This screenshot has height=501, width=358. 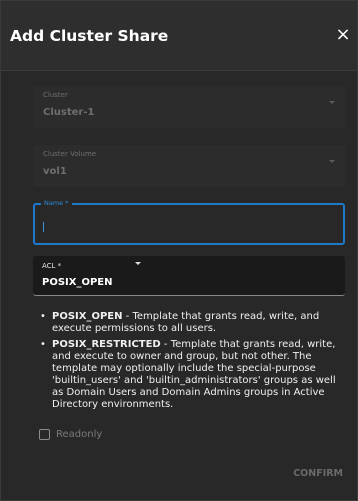 I want to click on text-cursor, so click(x=43, y=227).